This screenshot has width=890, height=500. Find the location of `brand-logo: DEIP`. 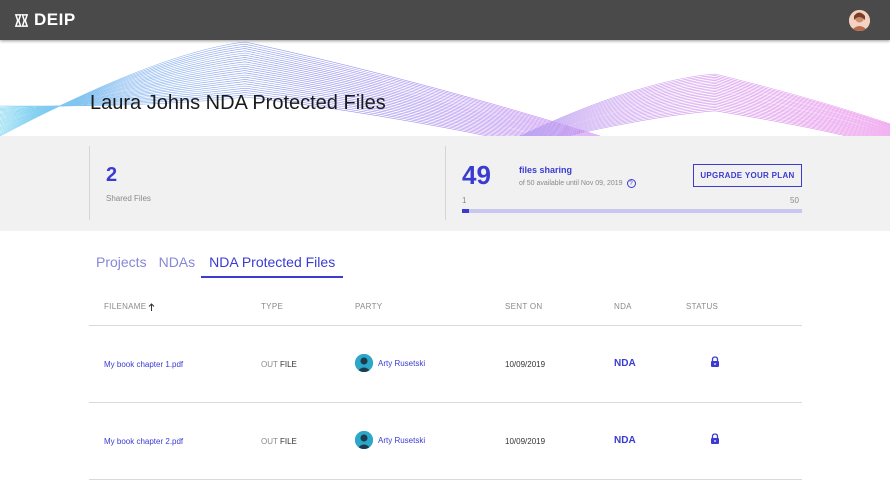

brand-logo: DEIP is located at coordinates (45, 20).